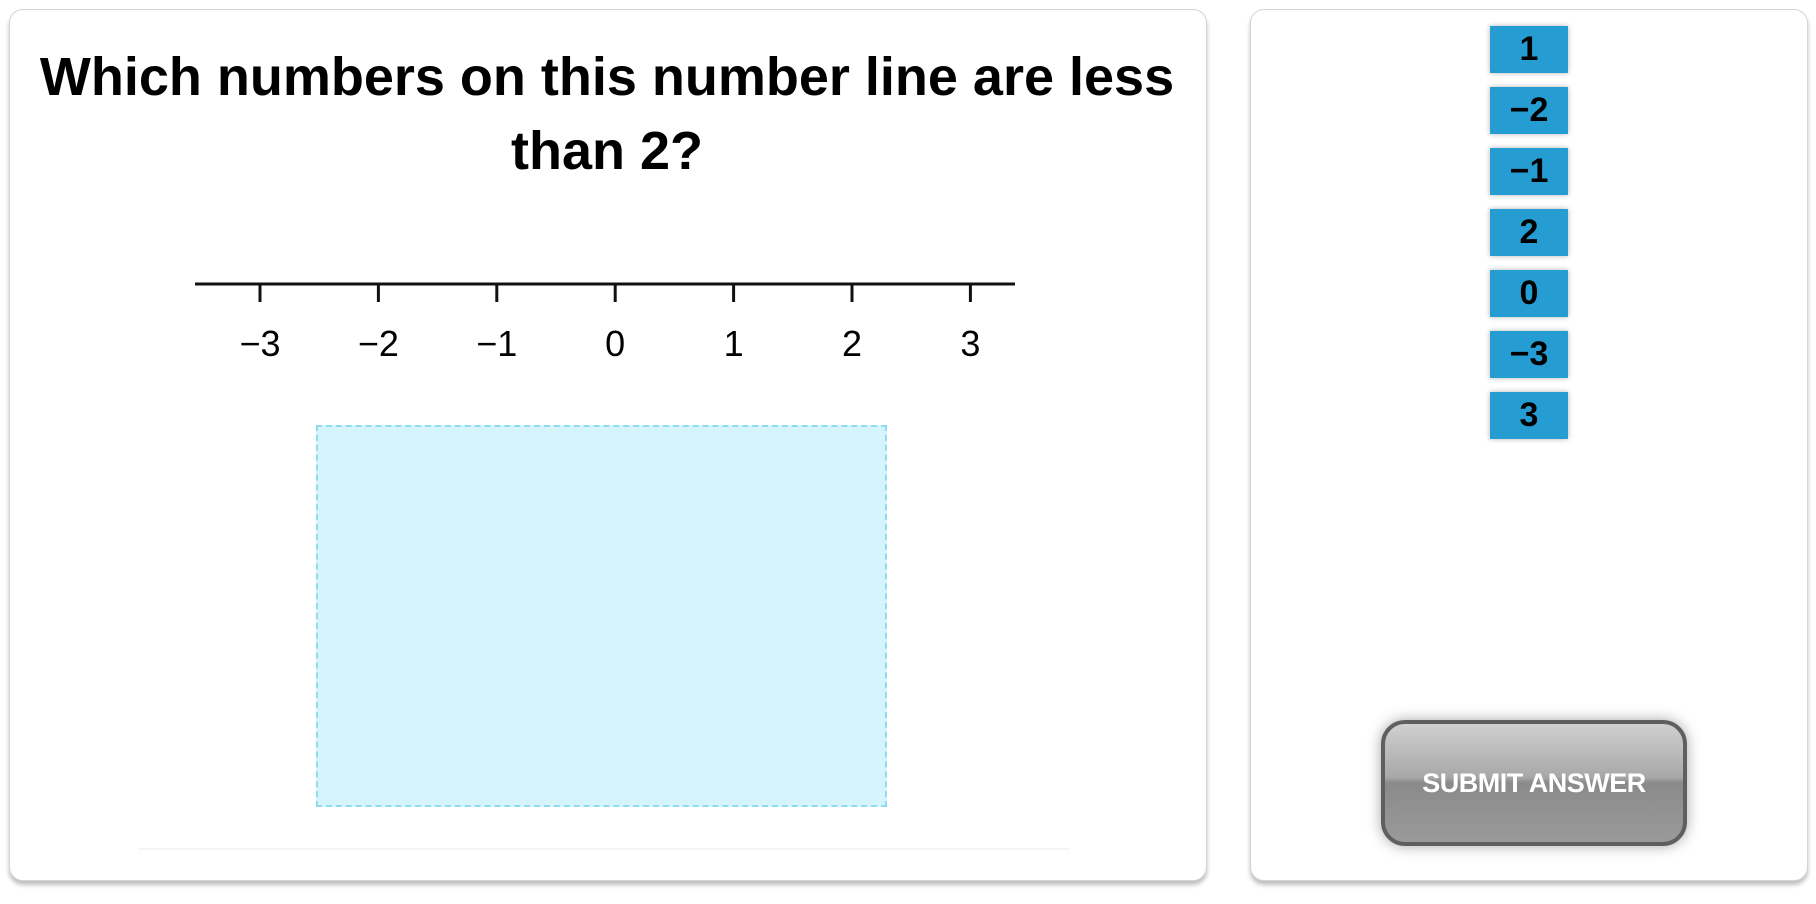  I want to click on answer-tile: −3, so click(1529, 354).